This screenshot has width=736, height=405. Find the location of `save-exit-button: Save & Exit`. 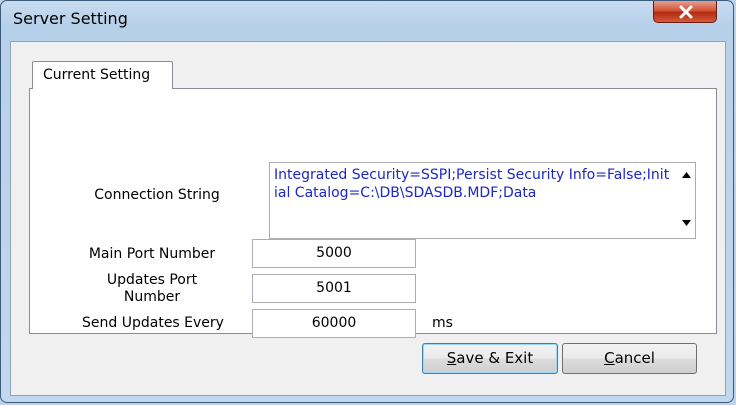

save-exit-button: Save & Exit is located at coordinates (490, 358).